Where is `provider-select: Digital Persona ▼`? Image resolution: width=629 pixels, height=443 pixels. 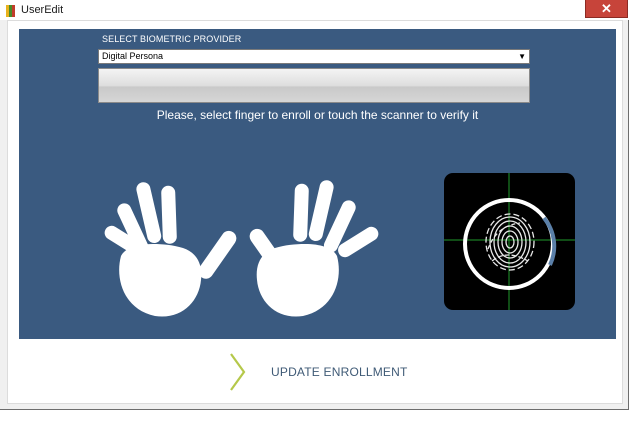
provider-select: Digital Persona ▼ is located at coordinates (314, 56).